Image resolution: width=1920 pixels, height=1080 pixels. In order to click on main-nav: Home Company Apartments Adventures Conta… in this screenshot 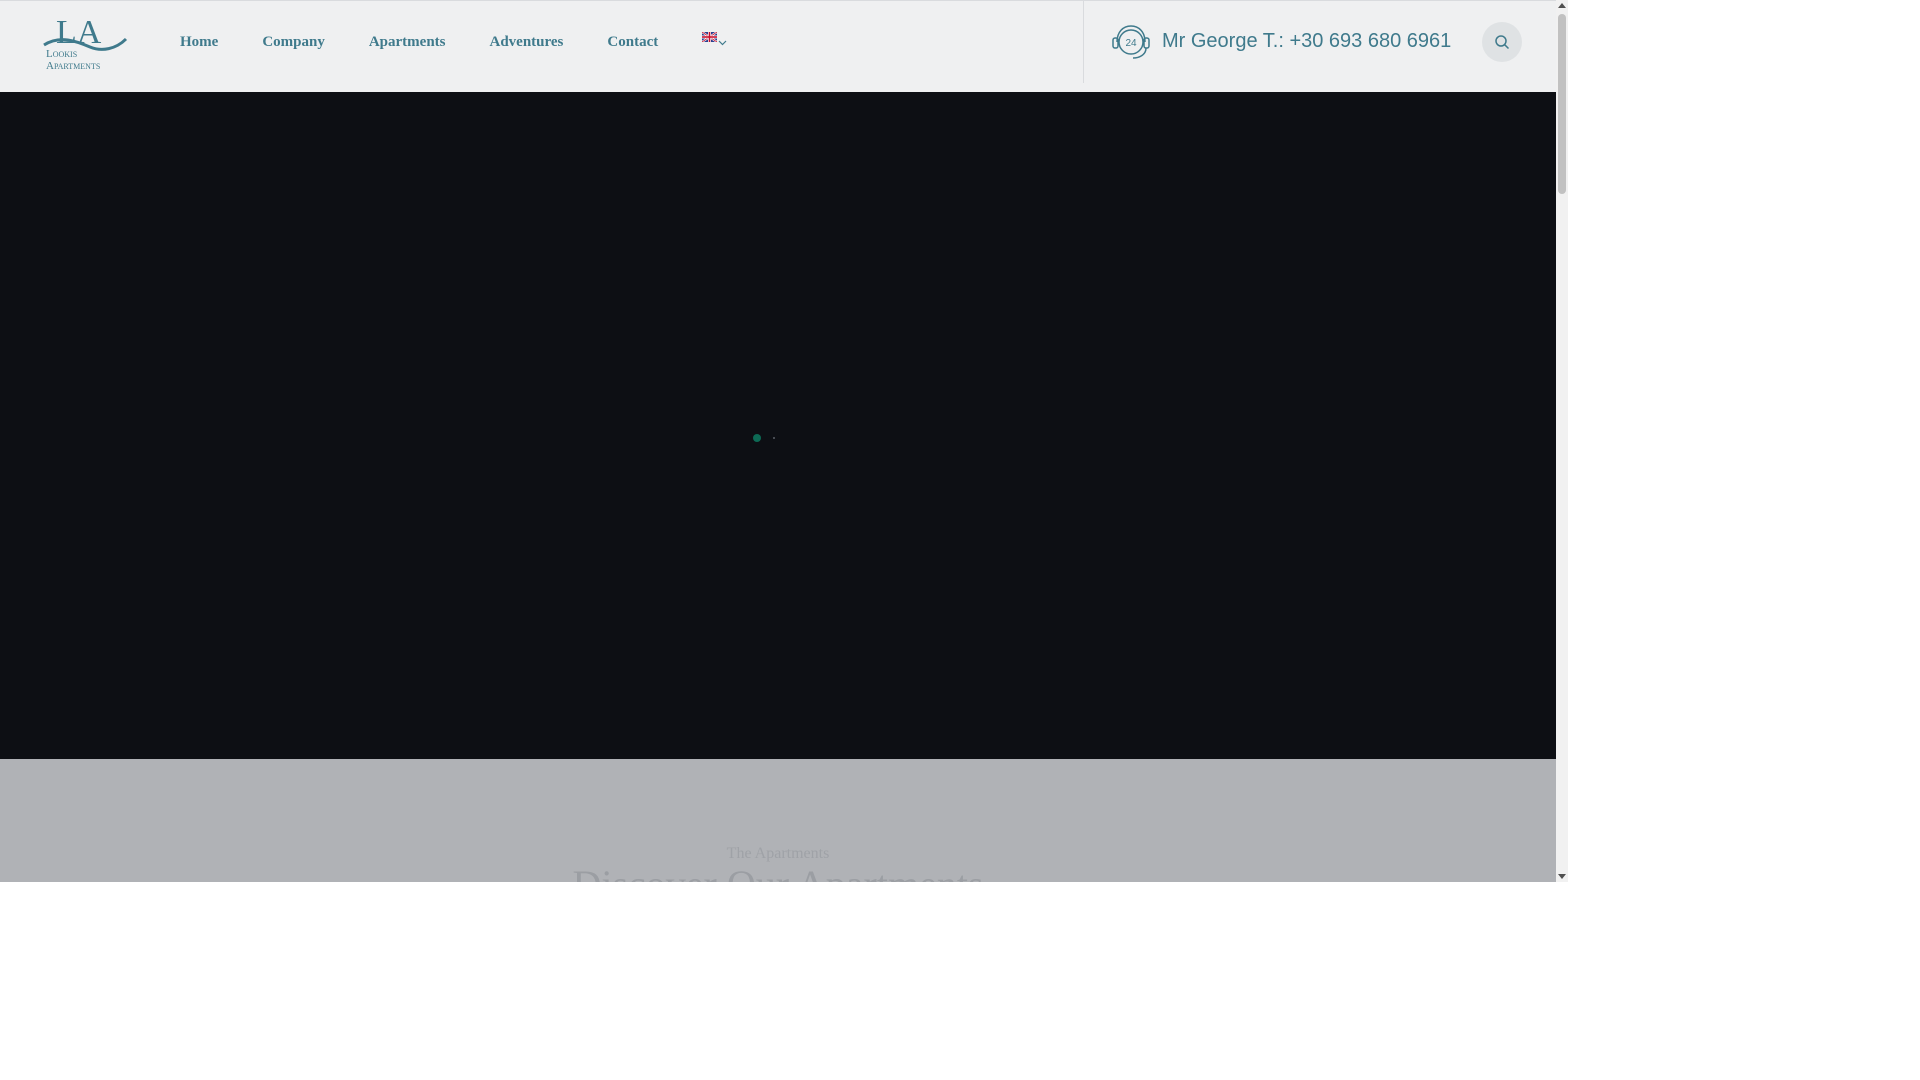, I will do `click(453, 42)`.